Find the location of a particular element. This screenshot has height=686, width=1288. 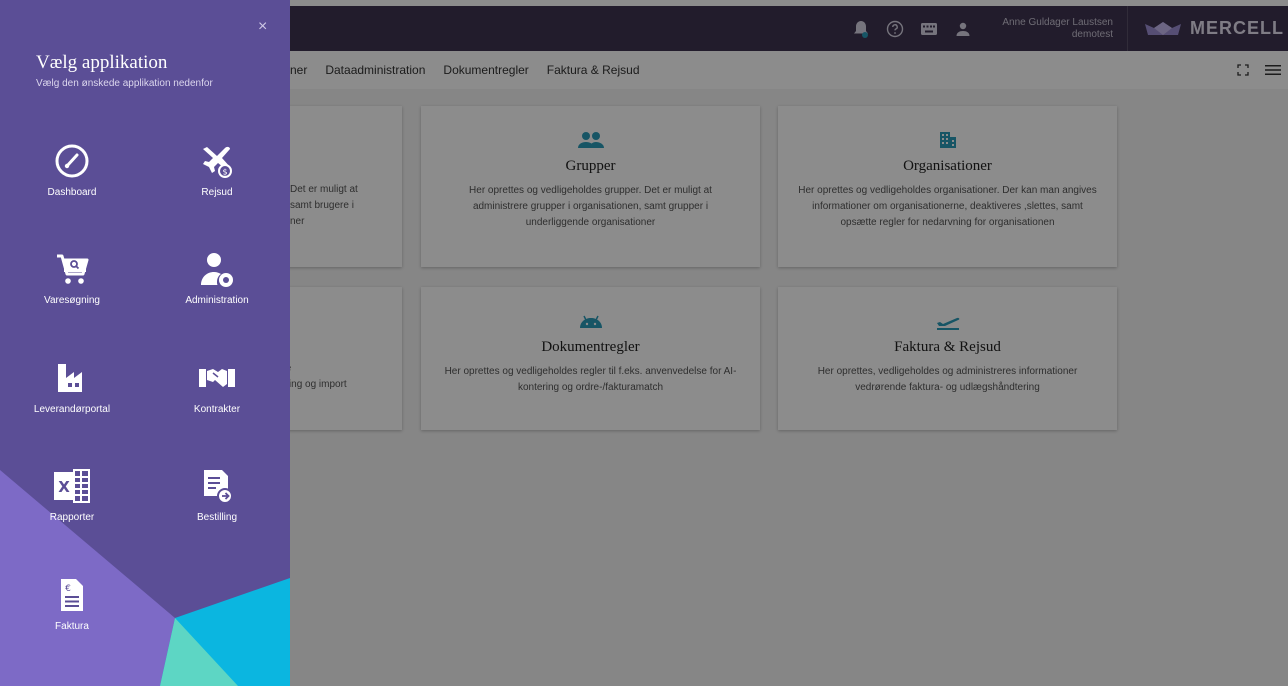

app-label: Administration is located at coordinates (217, 300).